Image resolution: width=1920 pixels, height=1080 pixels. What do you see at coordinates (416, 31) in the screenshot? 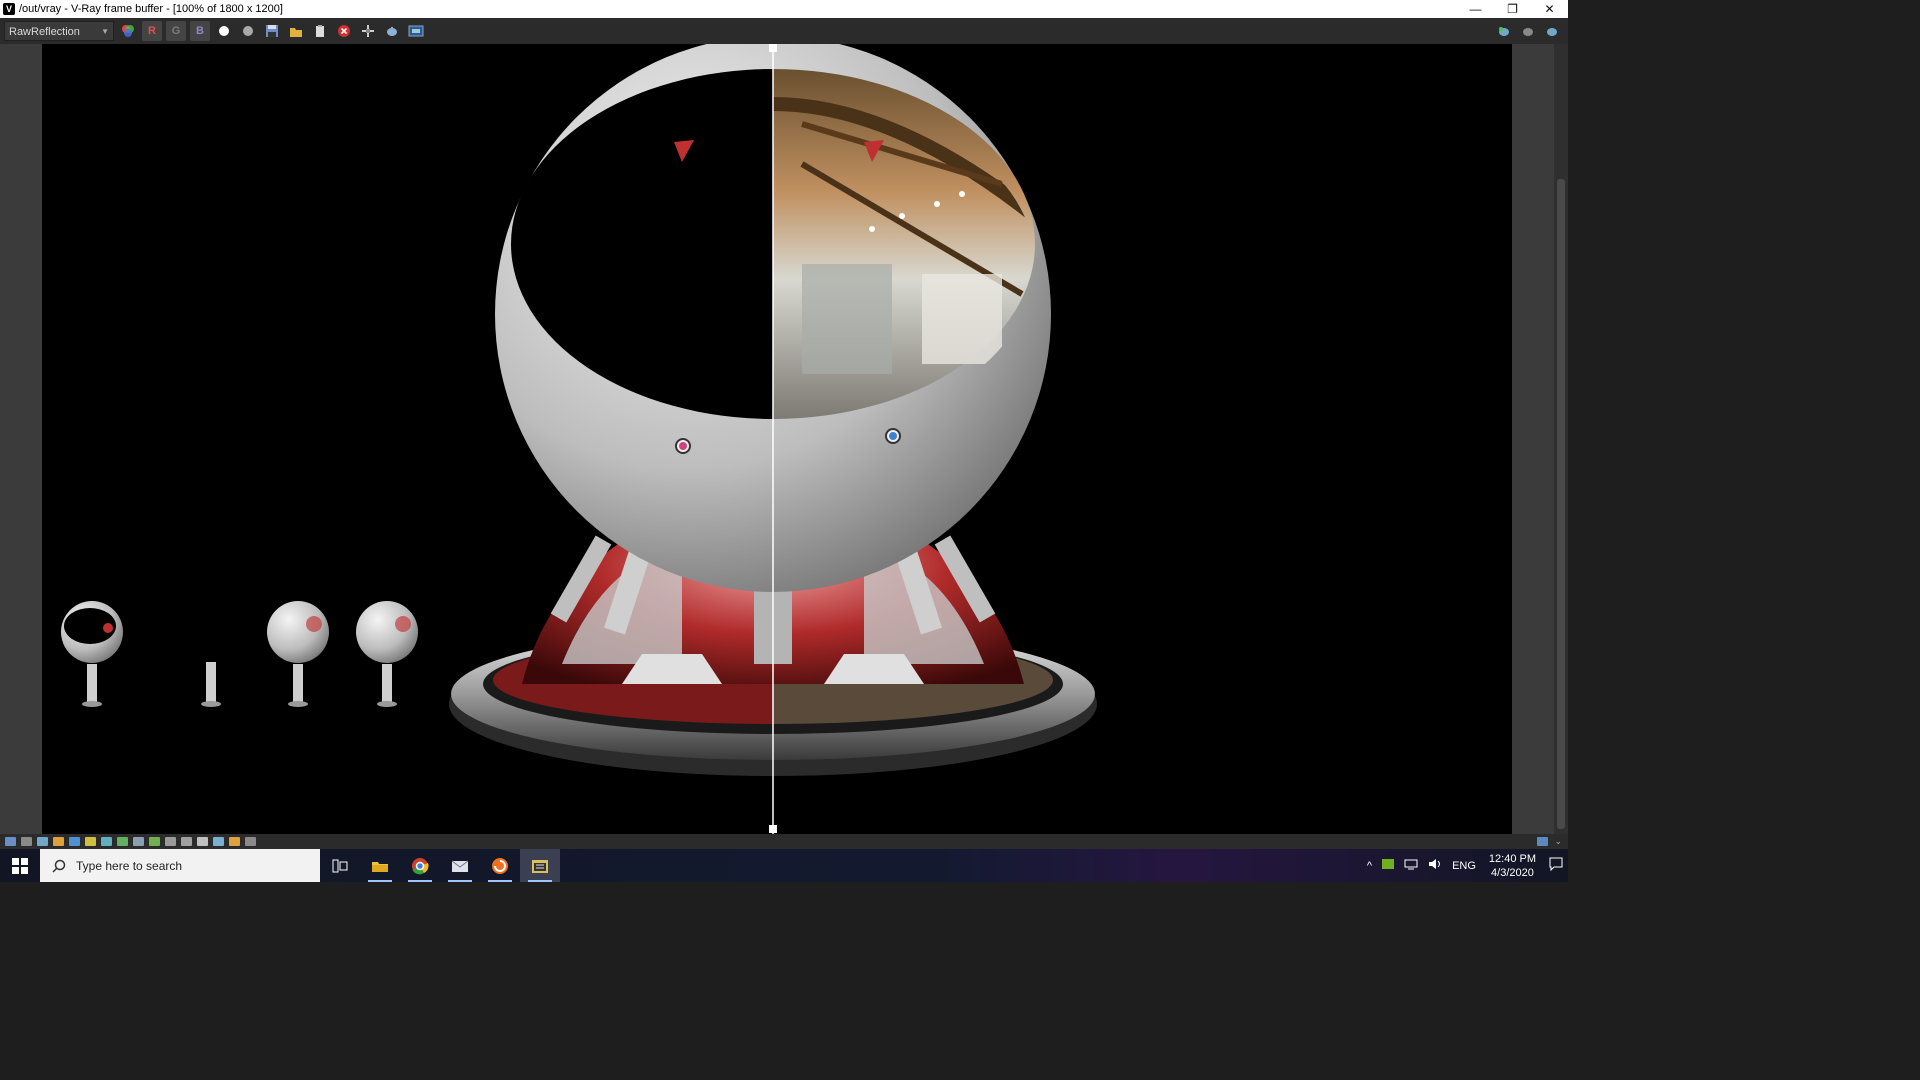
I see `vfb-settings-icon` at bounding box center [416, 31].